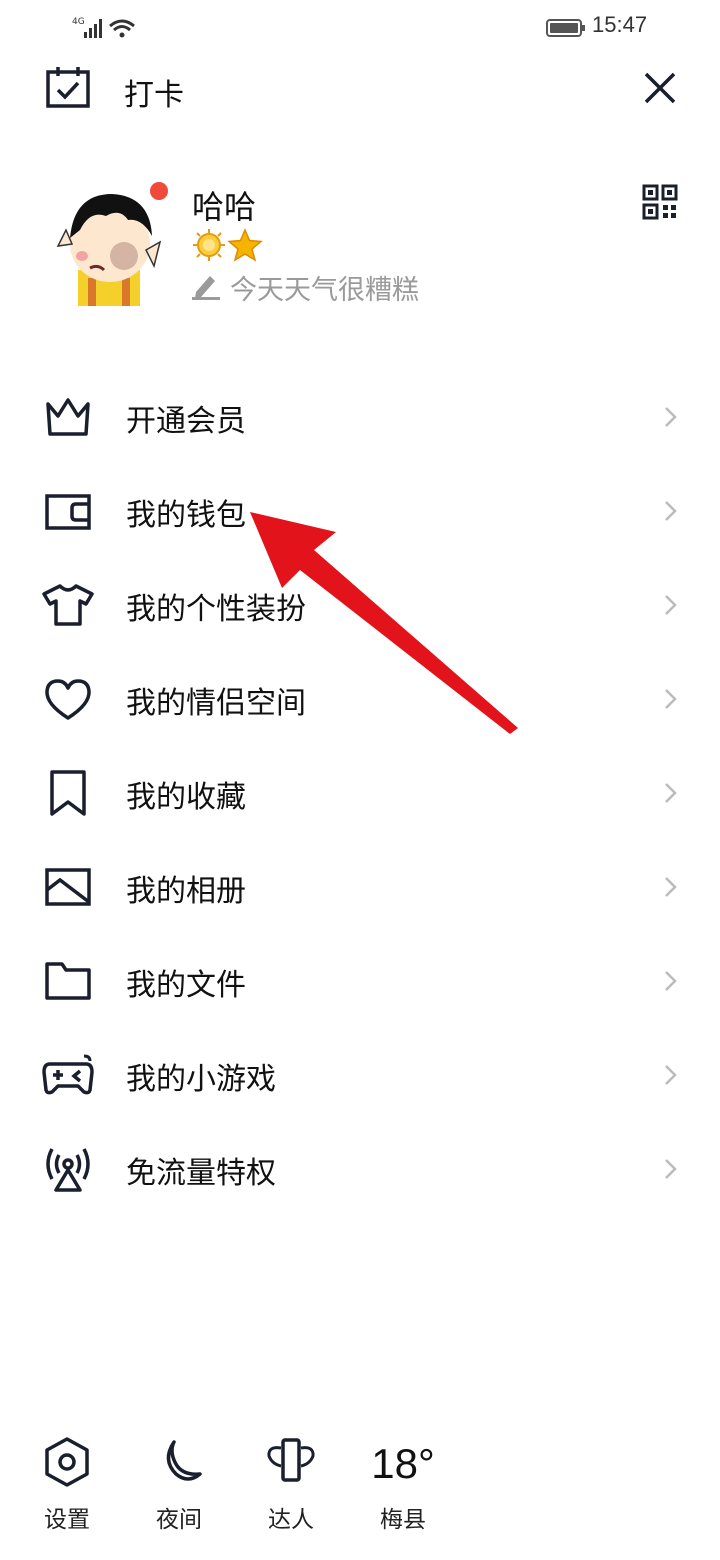  Describe the element at coordinates (360, 1169) in the screenshot. I see `menu-item-free-data: 免流量特权` at that location.